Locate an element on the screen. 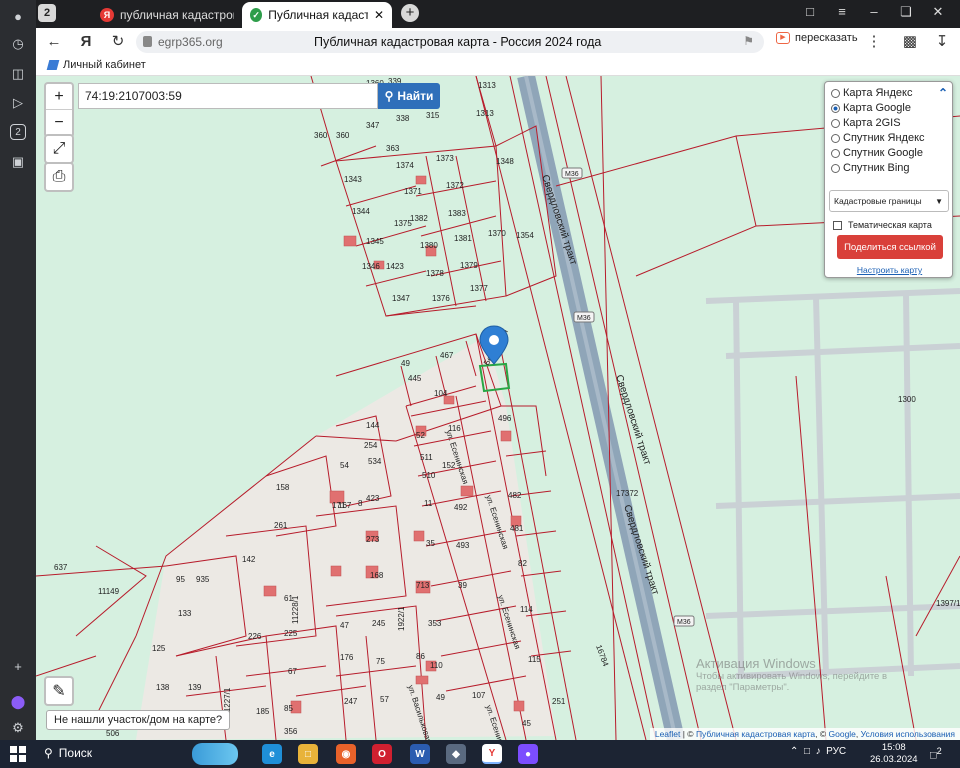 The image size is (960, 768). collapse-panel-icon: ⌃ is located at coordinates (943, 93).